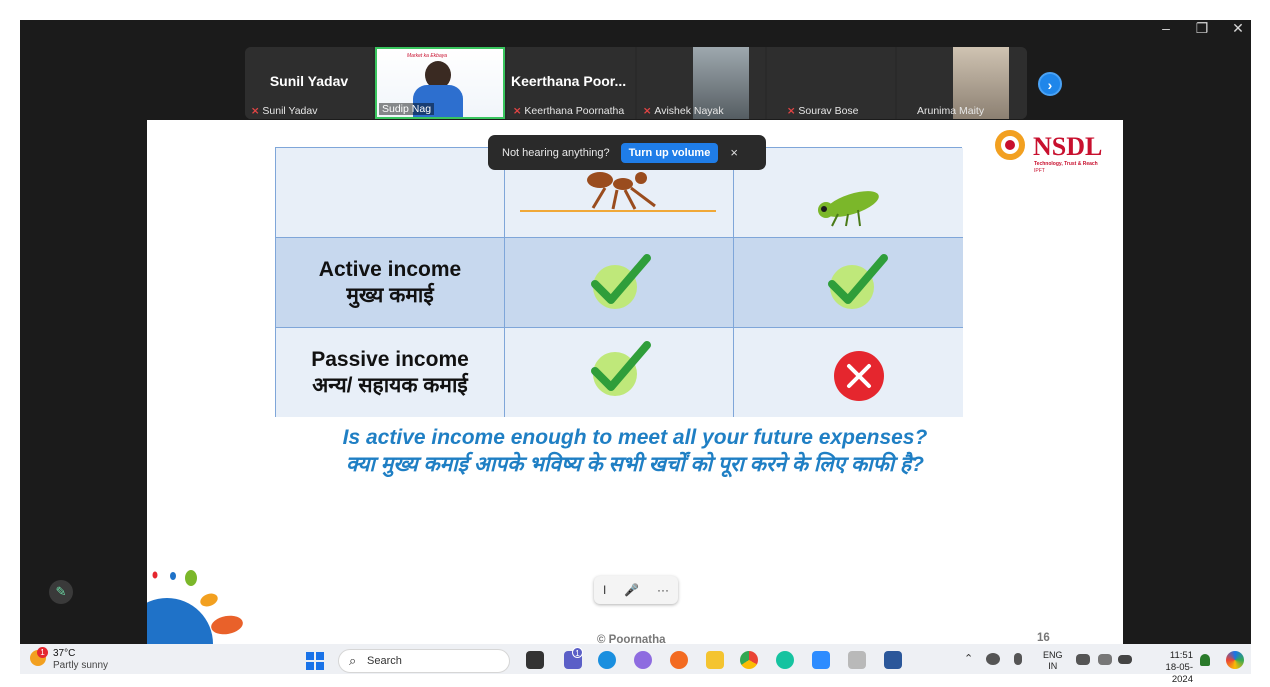 The height and width of the screenshot is (687, 1270). I want to click on grasshopper-illustration-icon, so click(848, 209).